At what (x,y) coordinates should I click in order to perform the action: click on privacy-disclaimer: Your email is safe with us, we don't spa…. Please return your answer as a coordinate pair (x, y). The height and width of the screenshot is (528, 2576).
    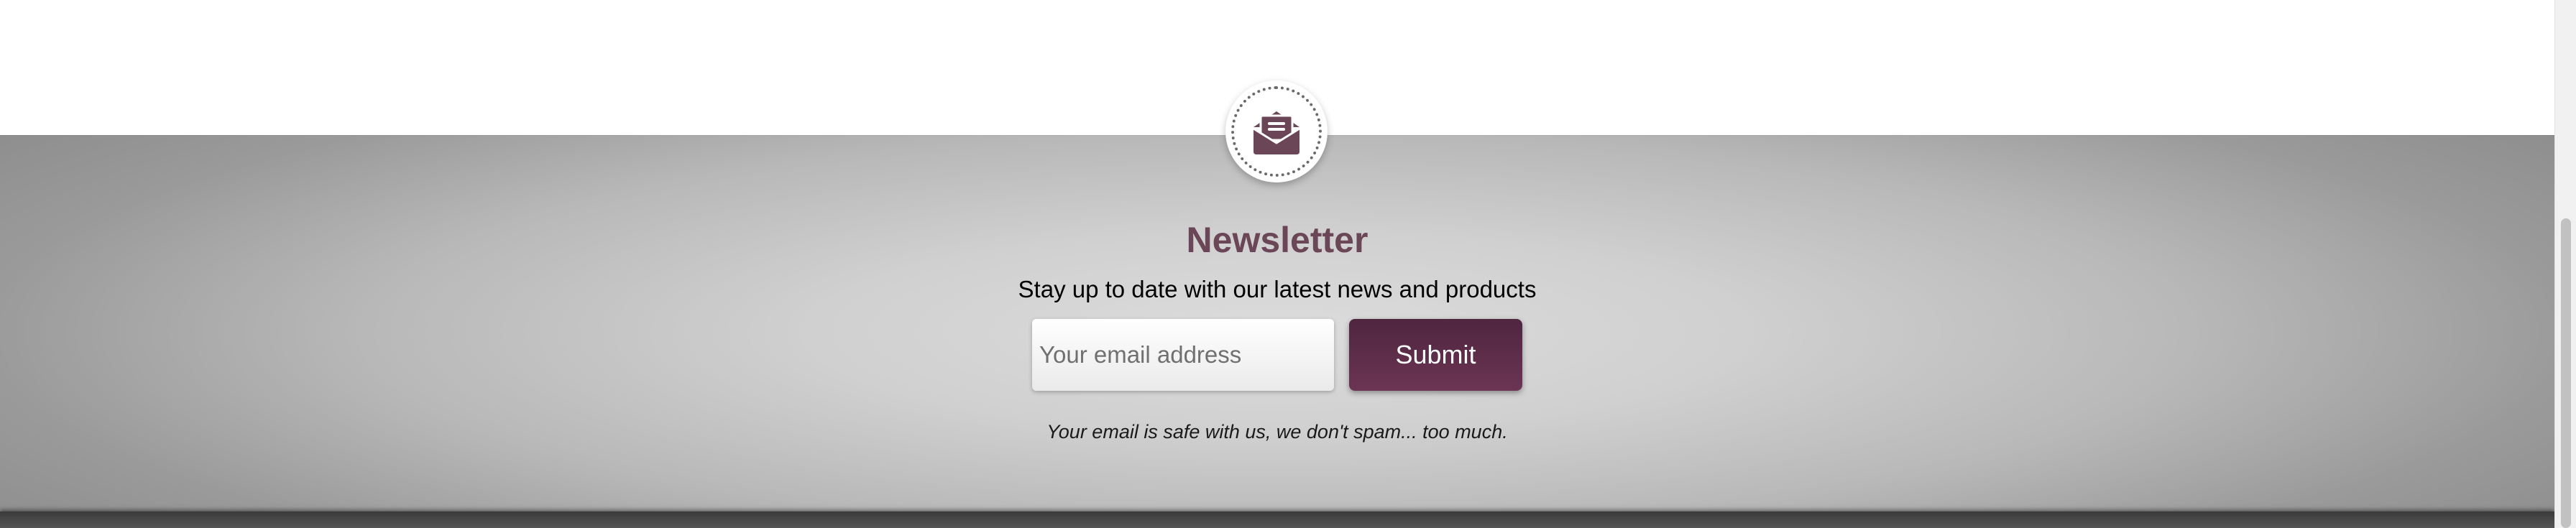
    Looking at the image, I should click on (1277, 432).